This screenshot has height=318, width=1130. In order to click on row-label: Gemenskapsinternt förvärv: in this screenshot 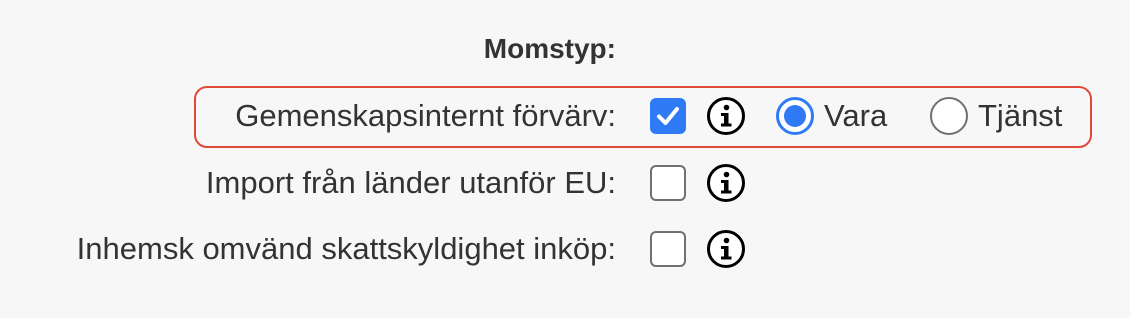, I will do `click(425, 115)`.